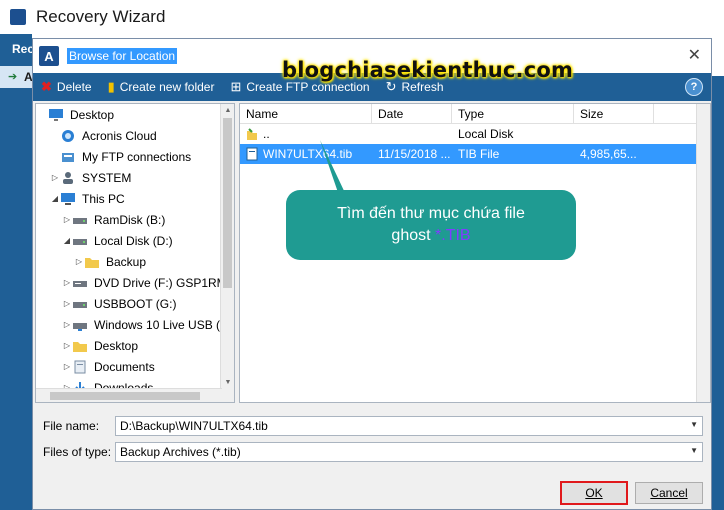 The width and height of the screenshot is (724, 510). Describe the element at coordinates (252, 134) in the screenshot. I see `parent-folder-icon` at that location.